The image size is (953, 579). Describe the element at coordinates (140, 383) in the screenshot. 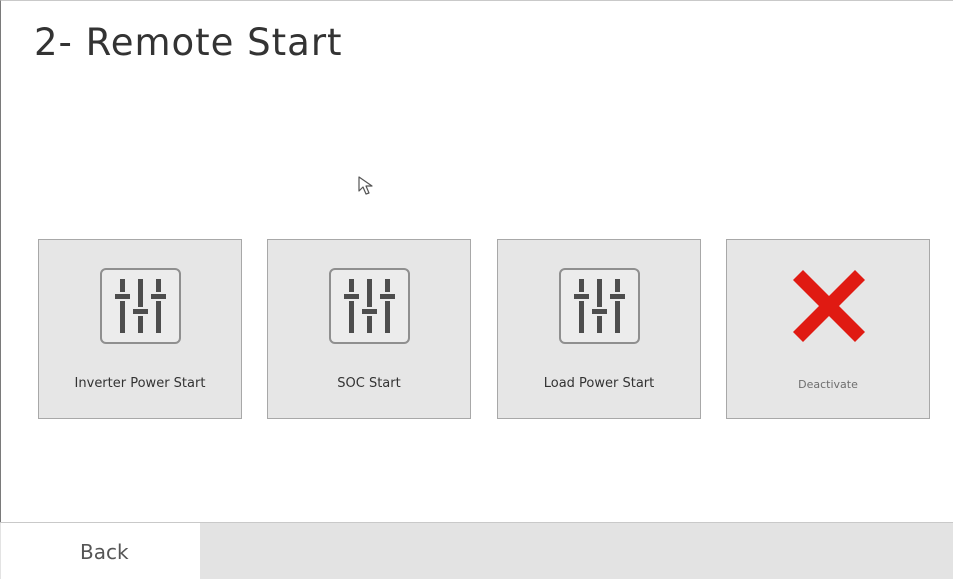

I see `tile-label: Inverter Power Start` at that location.